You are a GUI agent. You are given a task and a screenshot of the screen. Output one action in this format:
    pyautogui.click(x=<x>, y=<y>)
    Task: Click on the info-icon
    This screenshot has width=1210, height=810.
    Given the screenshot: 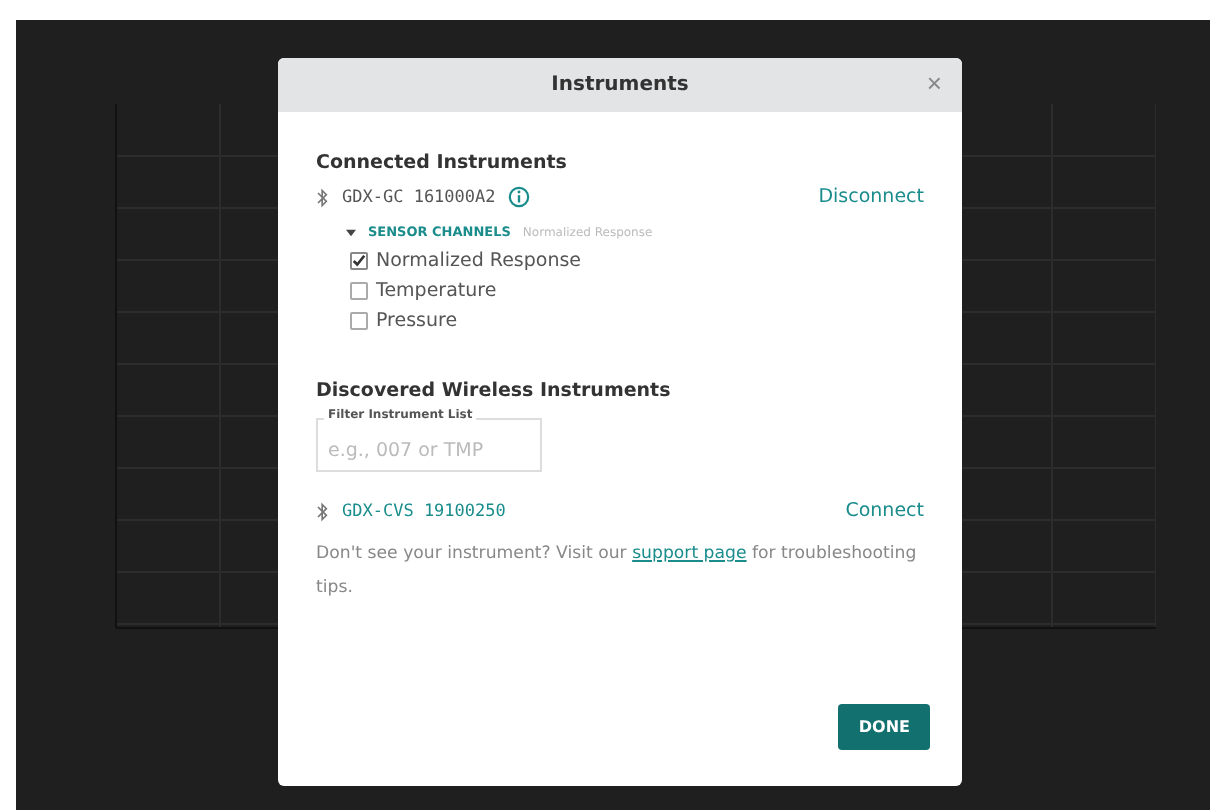 What is the action you would take?
    pyautogui.click(x=518, y=197)
    